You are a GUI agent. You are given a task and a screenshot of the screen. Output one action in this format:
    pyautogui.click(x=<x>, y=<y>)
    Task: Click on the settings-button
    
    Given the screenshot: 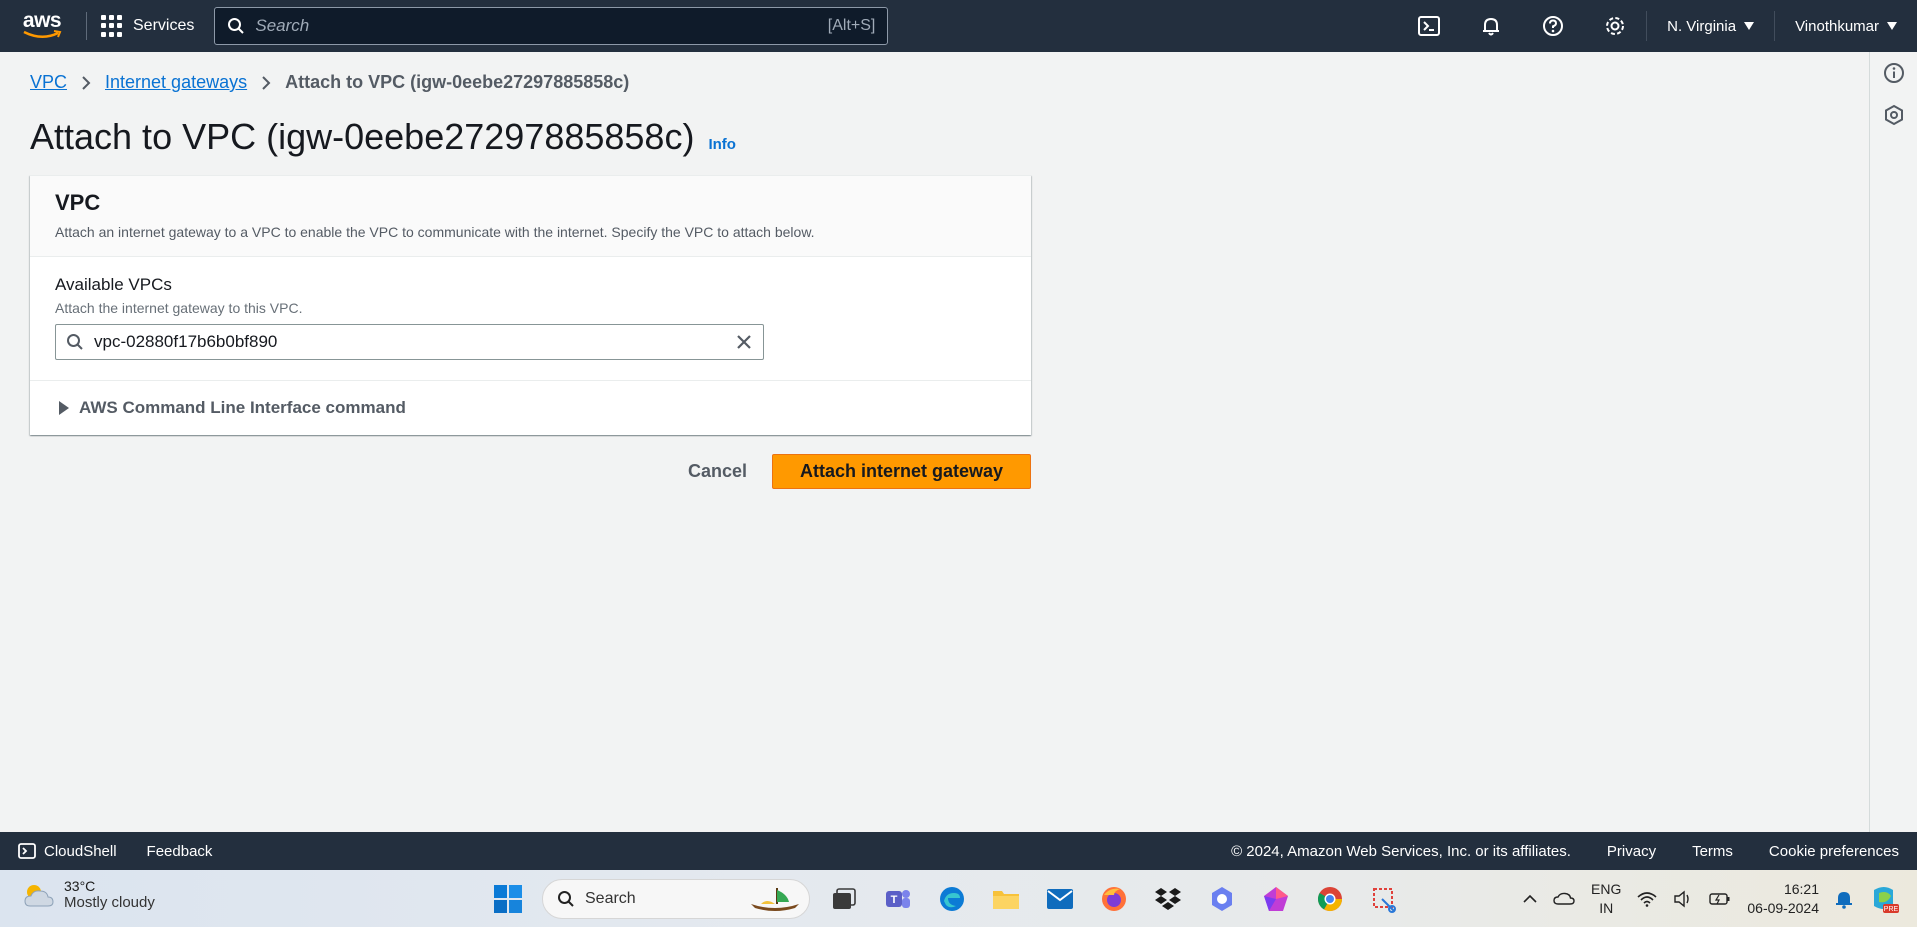 What is the action you would take?
    pyautogui.click(x=1615, y=26)
    